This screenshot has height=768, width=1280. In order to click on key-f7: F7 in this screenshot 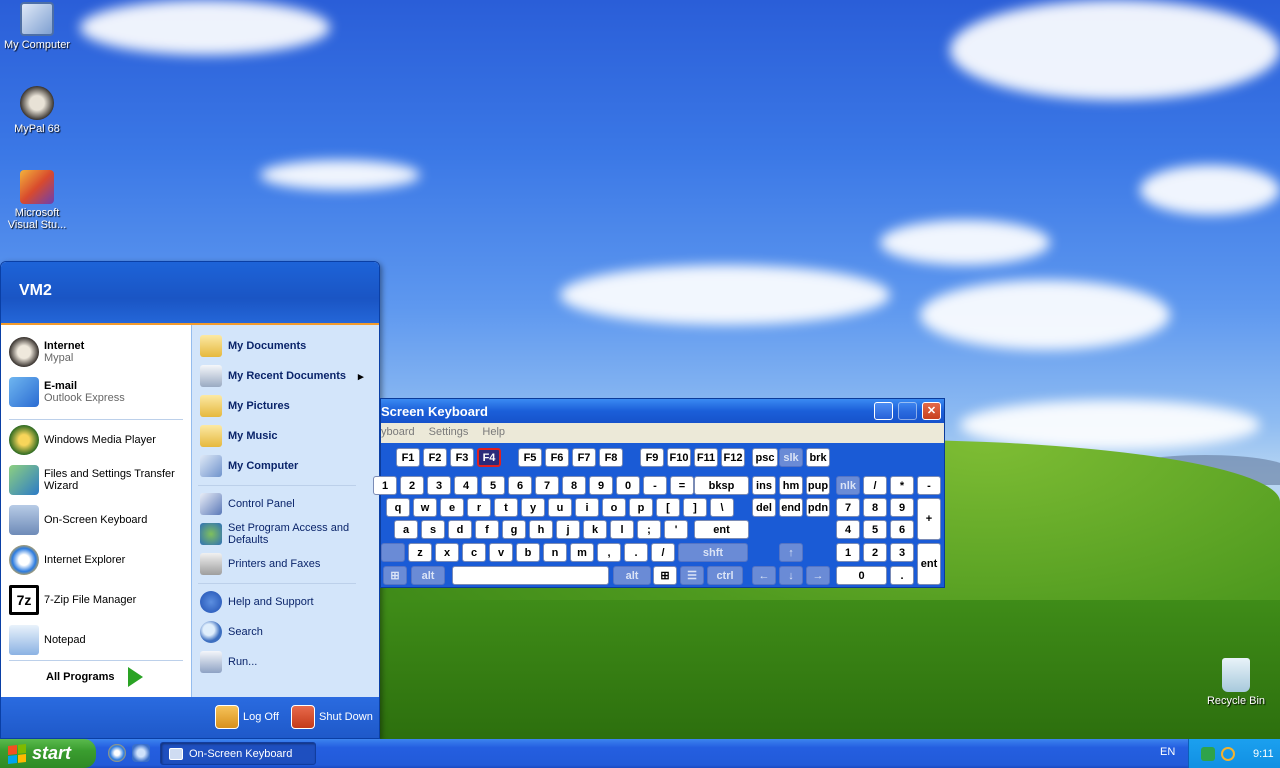, I will do `click(584, 457)`.